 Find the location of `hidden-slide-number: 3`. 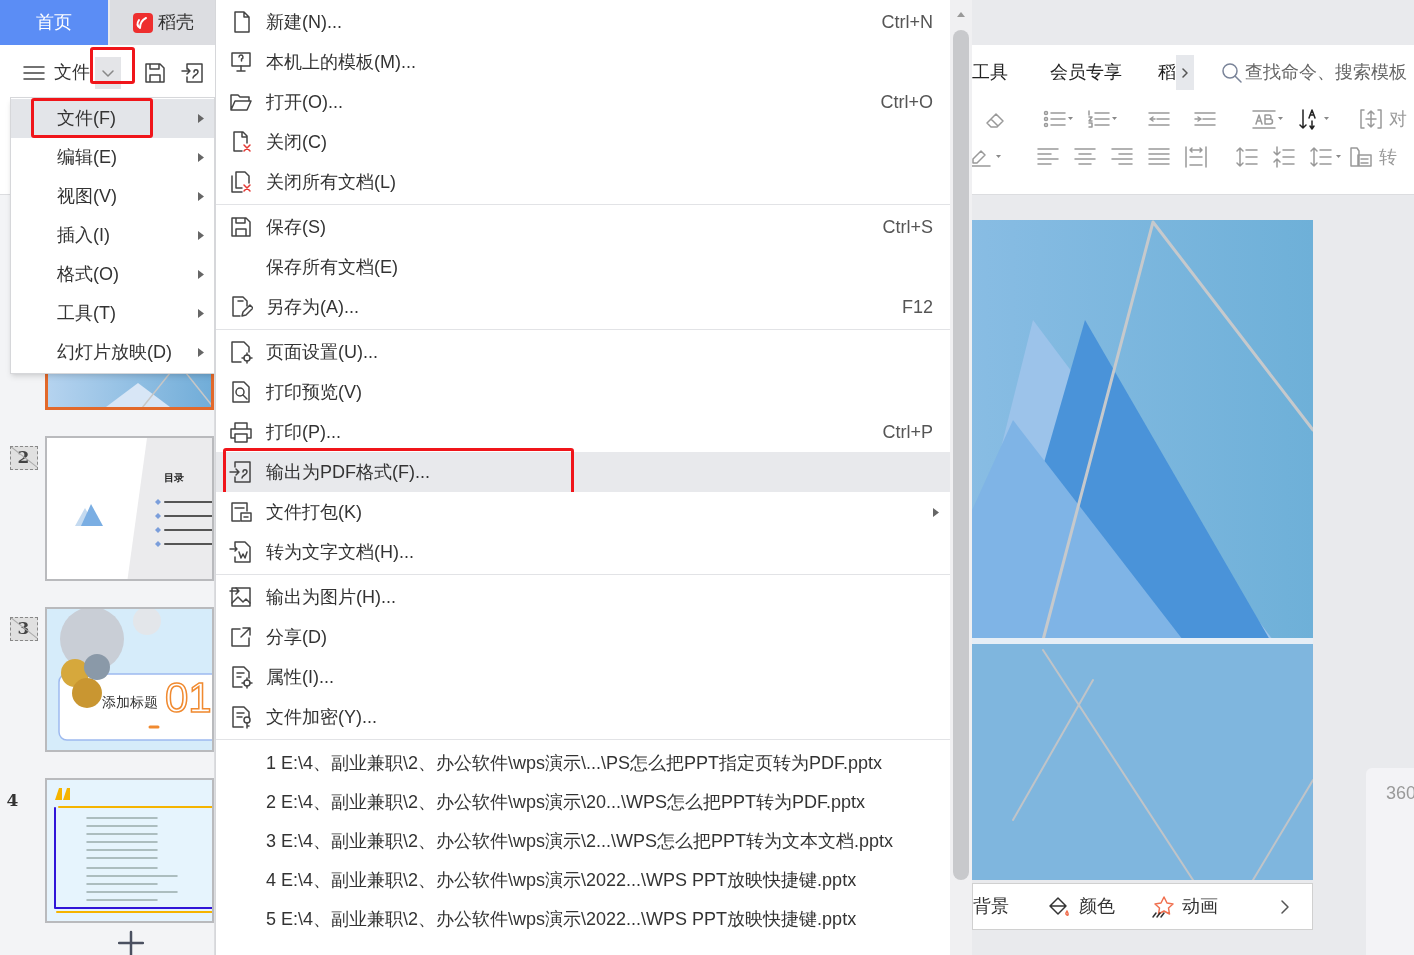

hidden-slide-number: 3 is located at coordinates (23, 629).